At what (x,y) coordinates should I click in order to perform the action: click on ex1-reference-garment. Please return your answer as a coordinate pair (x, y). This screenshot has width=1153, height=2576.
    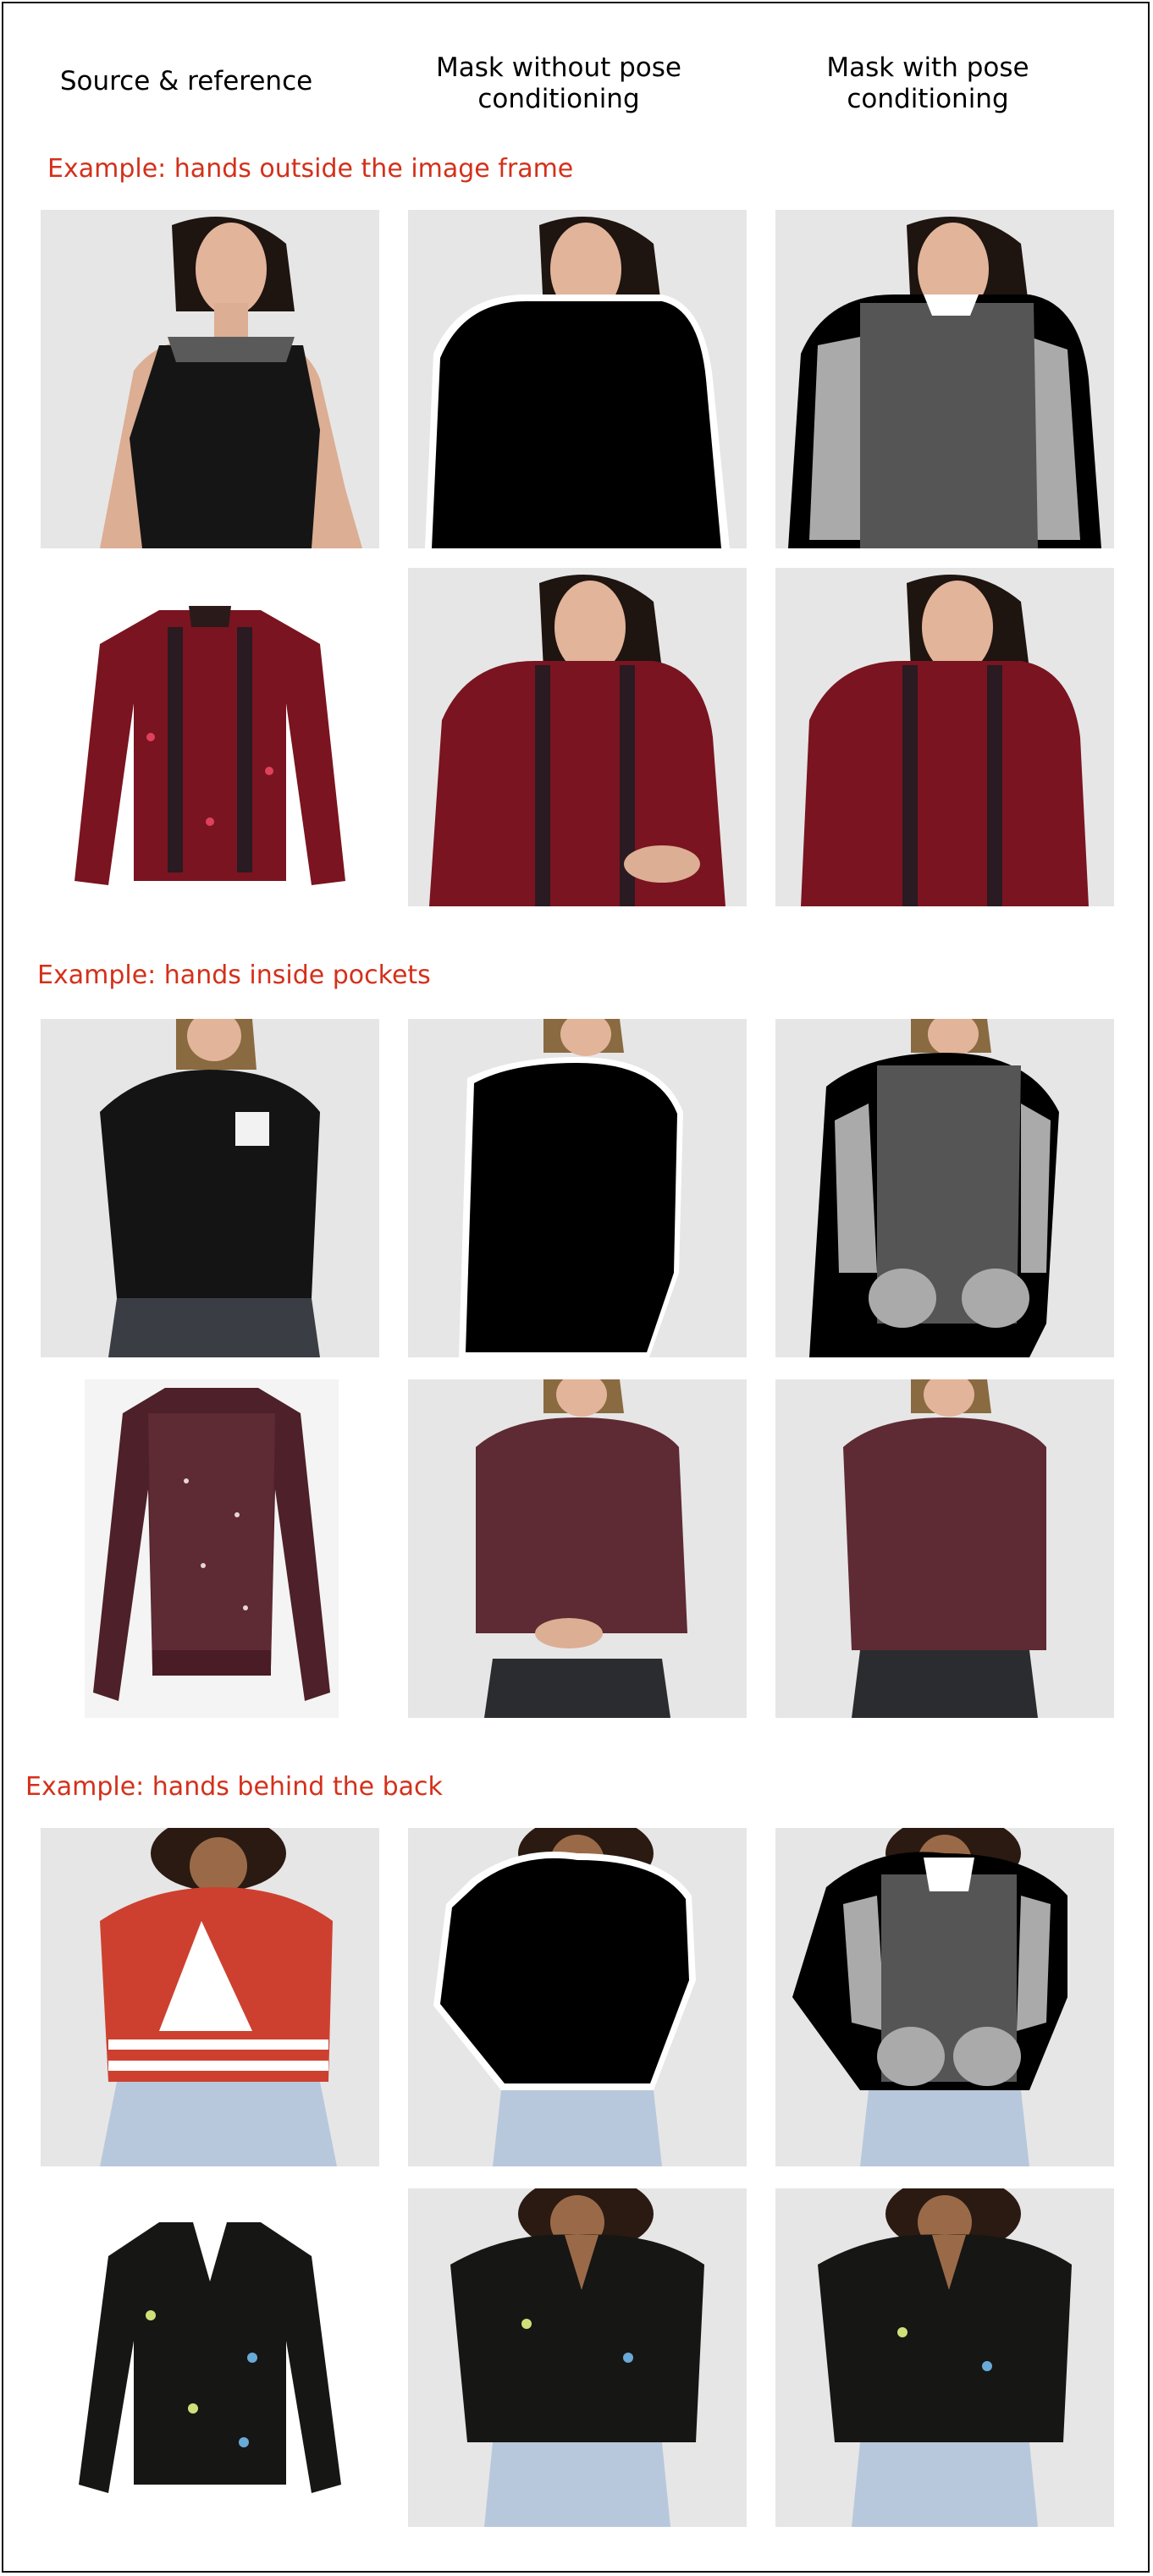
    Looking at the image, I should click on (210, 737).